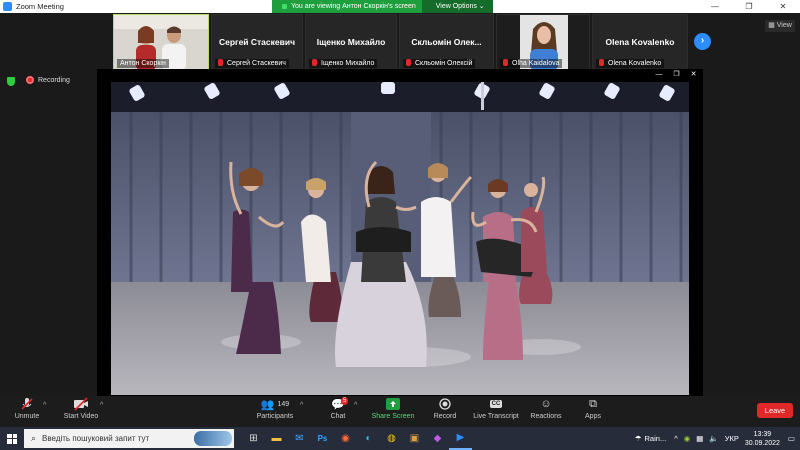 This screenshot has width=800, height=450. What do you see at coordinates (702, 41) in the screenshot?
I see `next-participants-button: ›` at bounding box center [702, 41].